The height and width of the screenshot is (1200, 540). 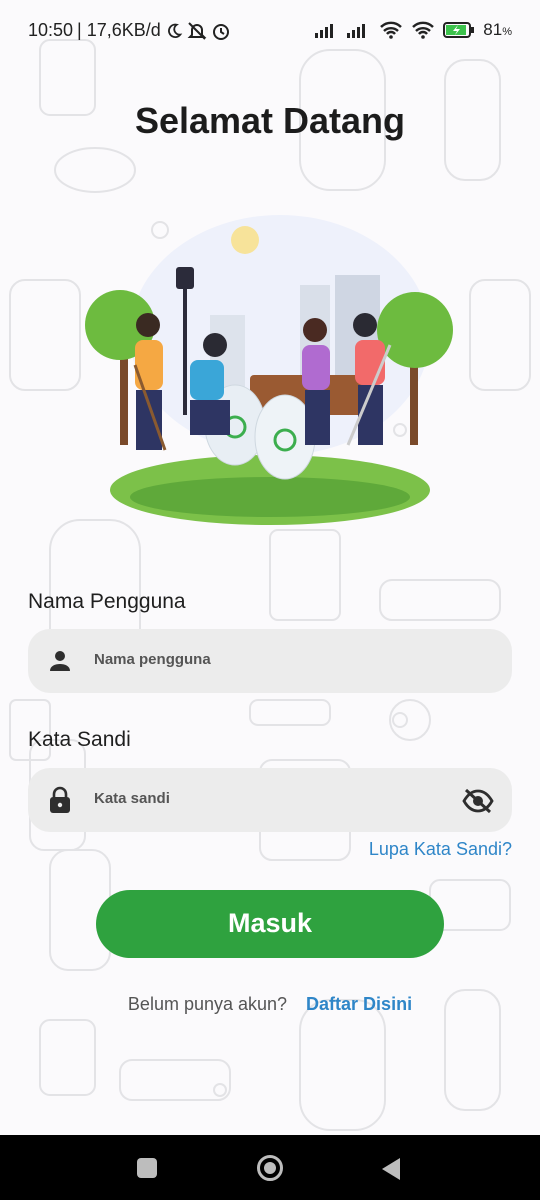 I want to click on navigation-bar, so click(x=270, y=1167).